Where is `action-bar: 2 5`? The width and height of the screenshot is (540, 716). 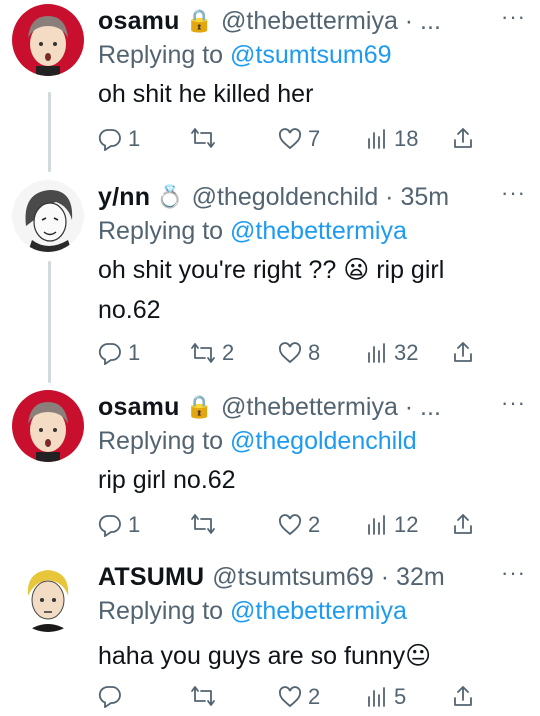 action-bar: 2 5 is located at coordinates (288, 699).